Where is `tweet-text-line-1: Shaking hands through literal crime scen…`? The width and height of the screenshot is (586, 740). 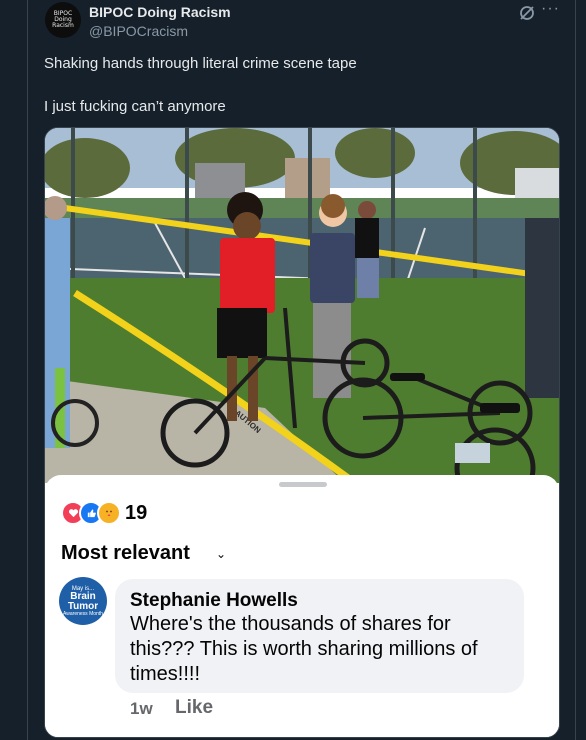 tweet-text-line-1: Shaking hands through literal crime scen… is located at coordinates (200, 63).